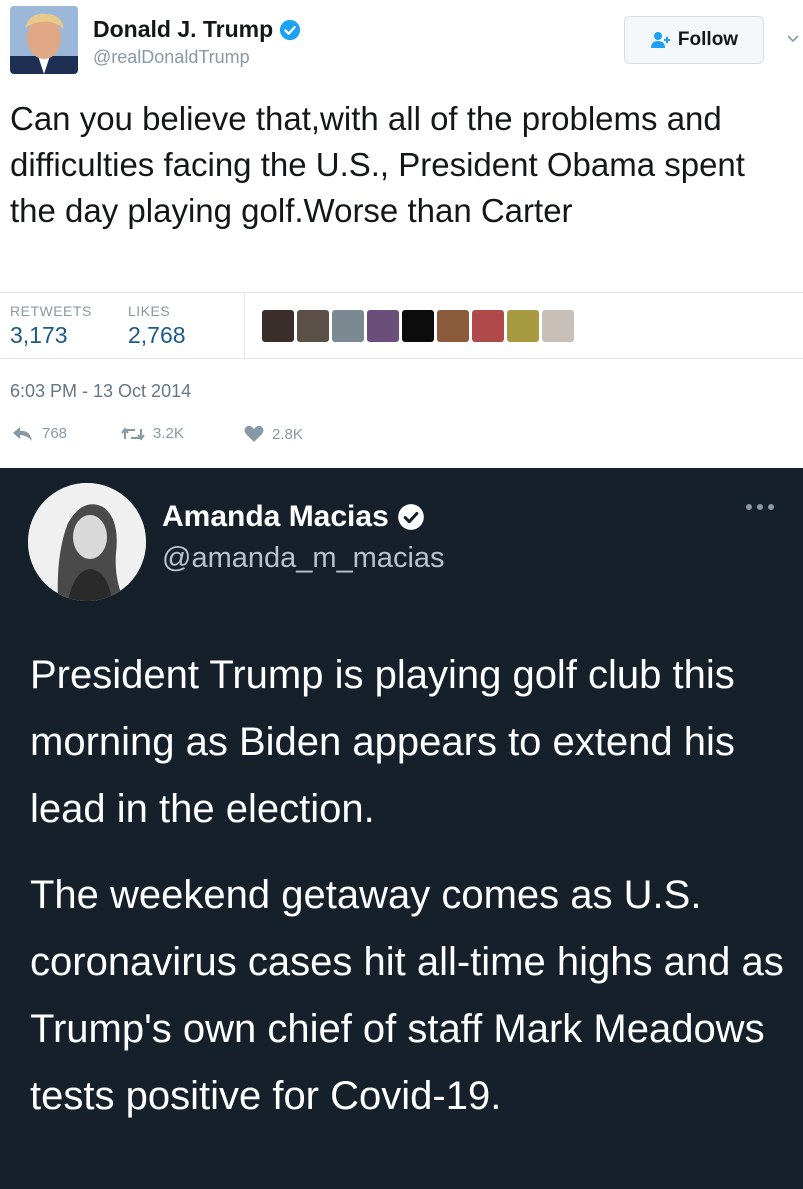 This screenshot has height=1189, width=803. Describe the element at coordinates (287, 434) in the screenshot. I see `like-count: 2.8K` at that location.